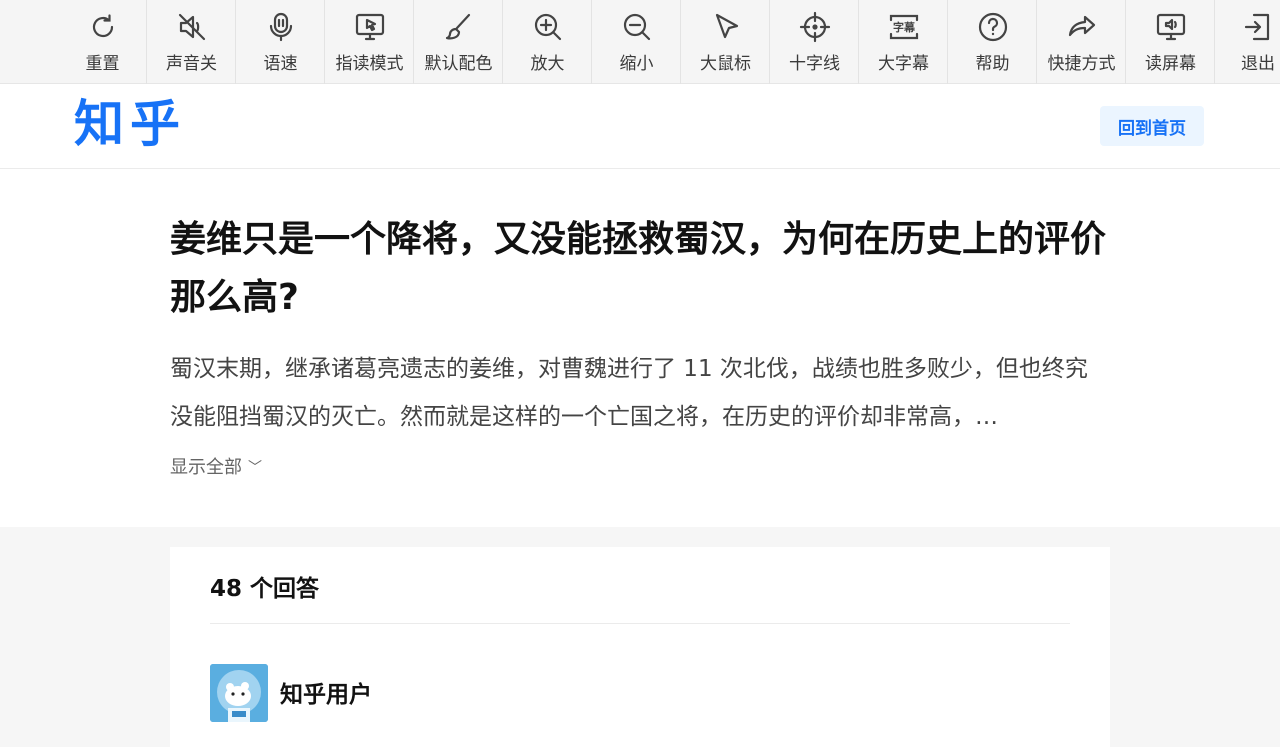 Image resolution: width=1280 pixels, height=747 pixels. I want to click on exit-button: 退出, so click(1247, 42).